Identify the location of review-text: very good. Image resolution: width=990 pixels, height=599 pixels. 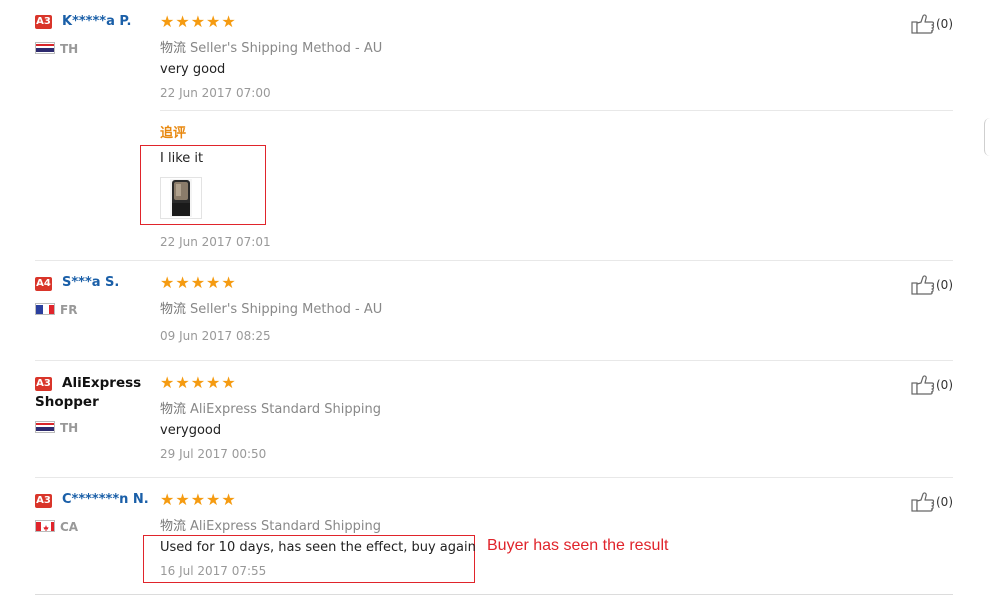
(193, 69).